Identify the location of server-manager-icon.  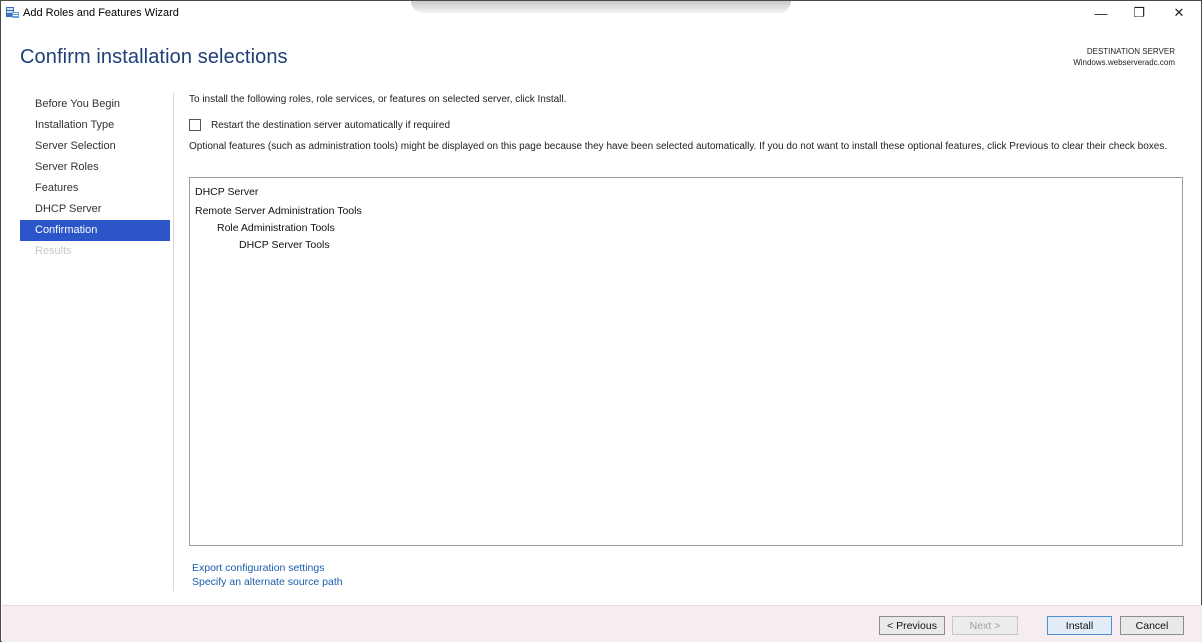
(12, 12).